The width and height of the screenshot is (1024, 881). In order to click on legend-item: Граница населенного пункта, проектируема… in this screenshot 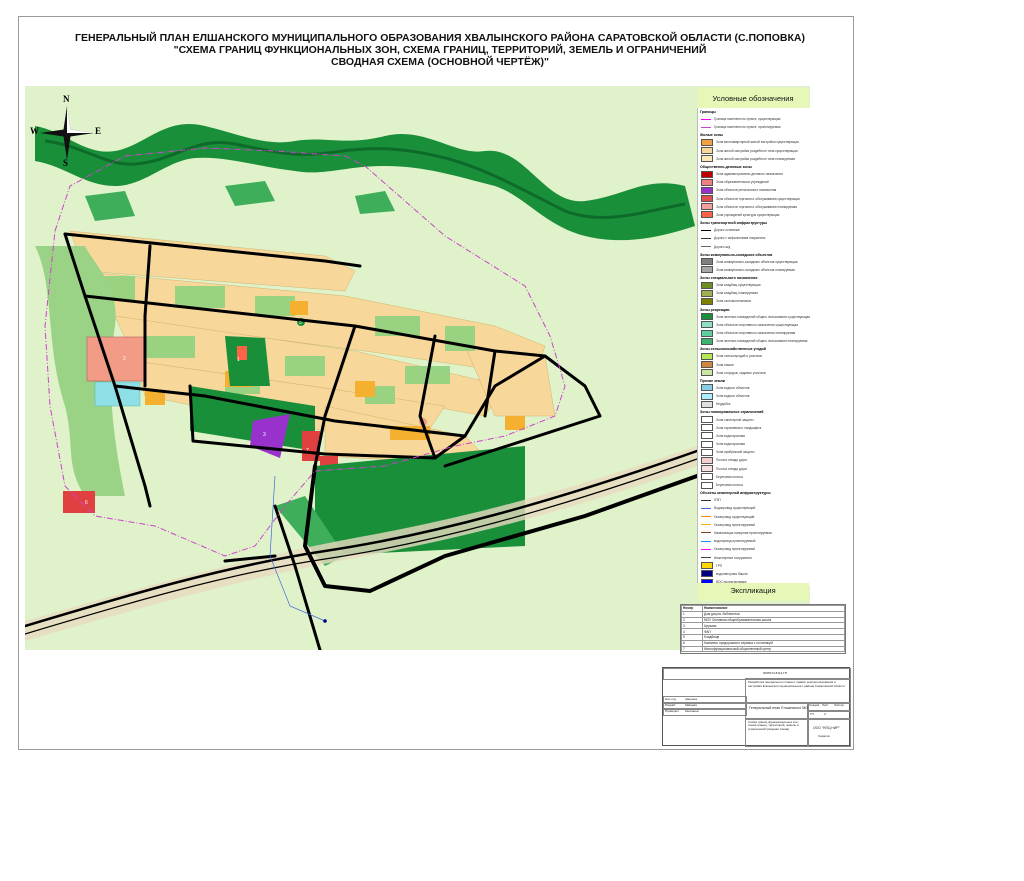, I will do `click(755, 127)`.